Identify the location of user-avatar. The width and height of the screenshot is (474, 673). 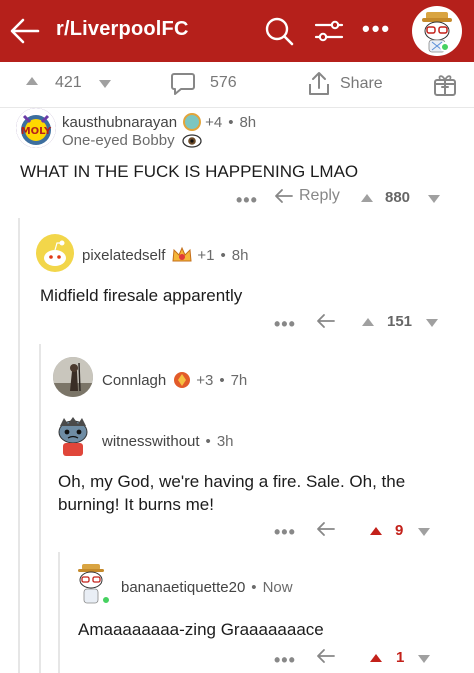
(437, 31).